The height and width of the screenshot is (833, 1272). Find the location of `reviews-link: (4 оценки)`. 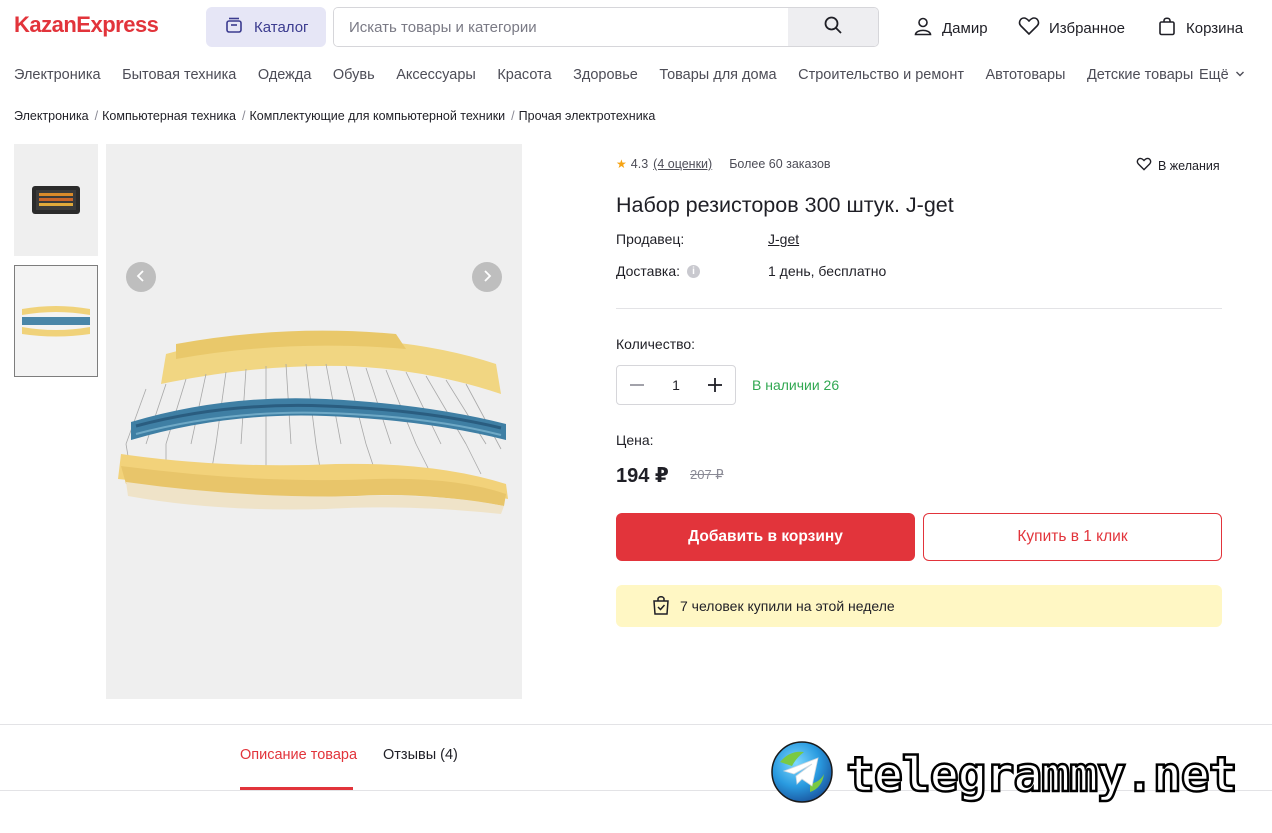

reviews-link: (4 оценки) is located at coordinates (682, 164).